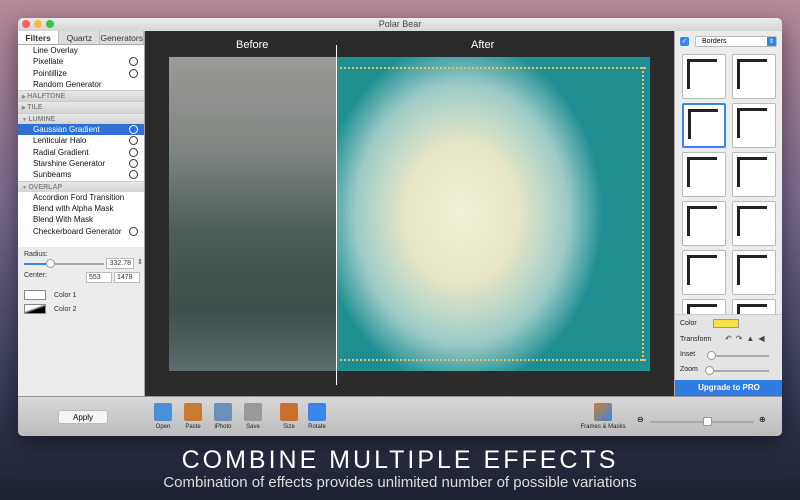 The width and height of the screenshot is (800, 500). What do you see at coordinates (51, 263) in the screenshot?
I see `radius-slider` at bounding box center [51, 263].